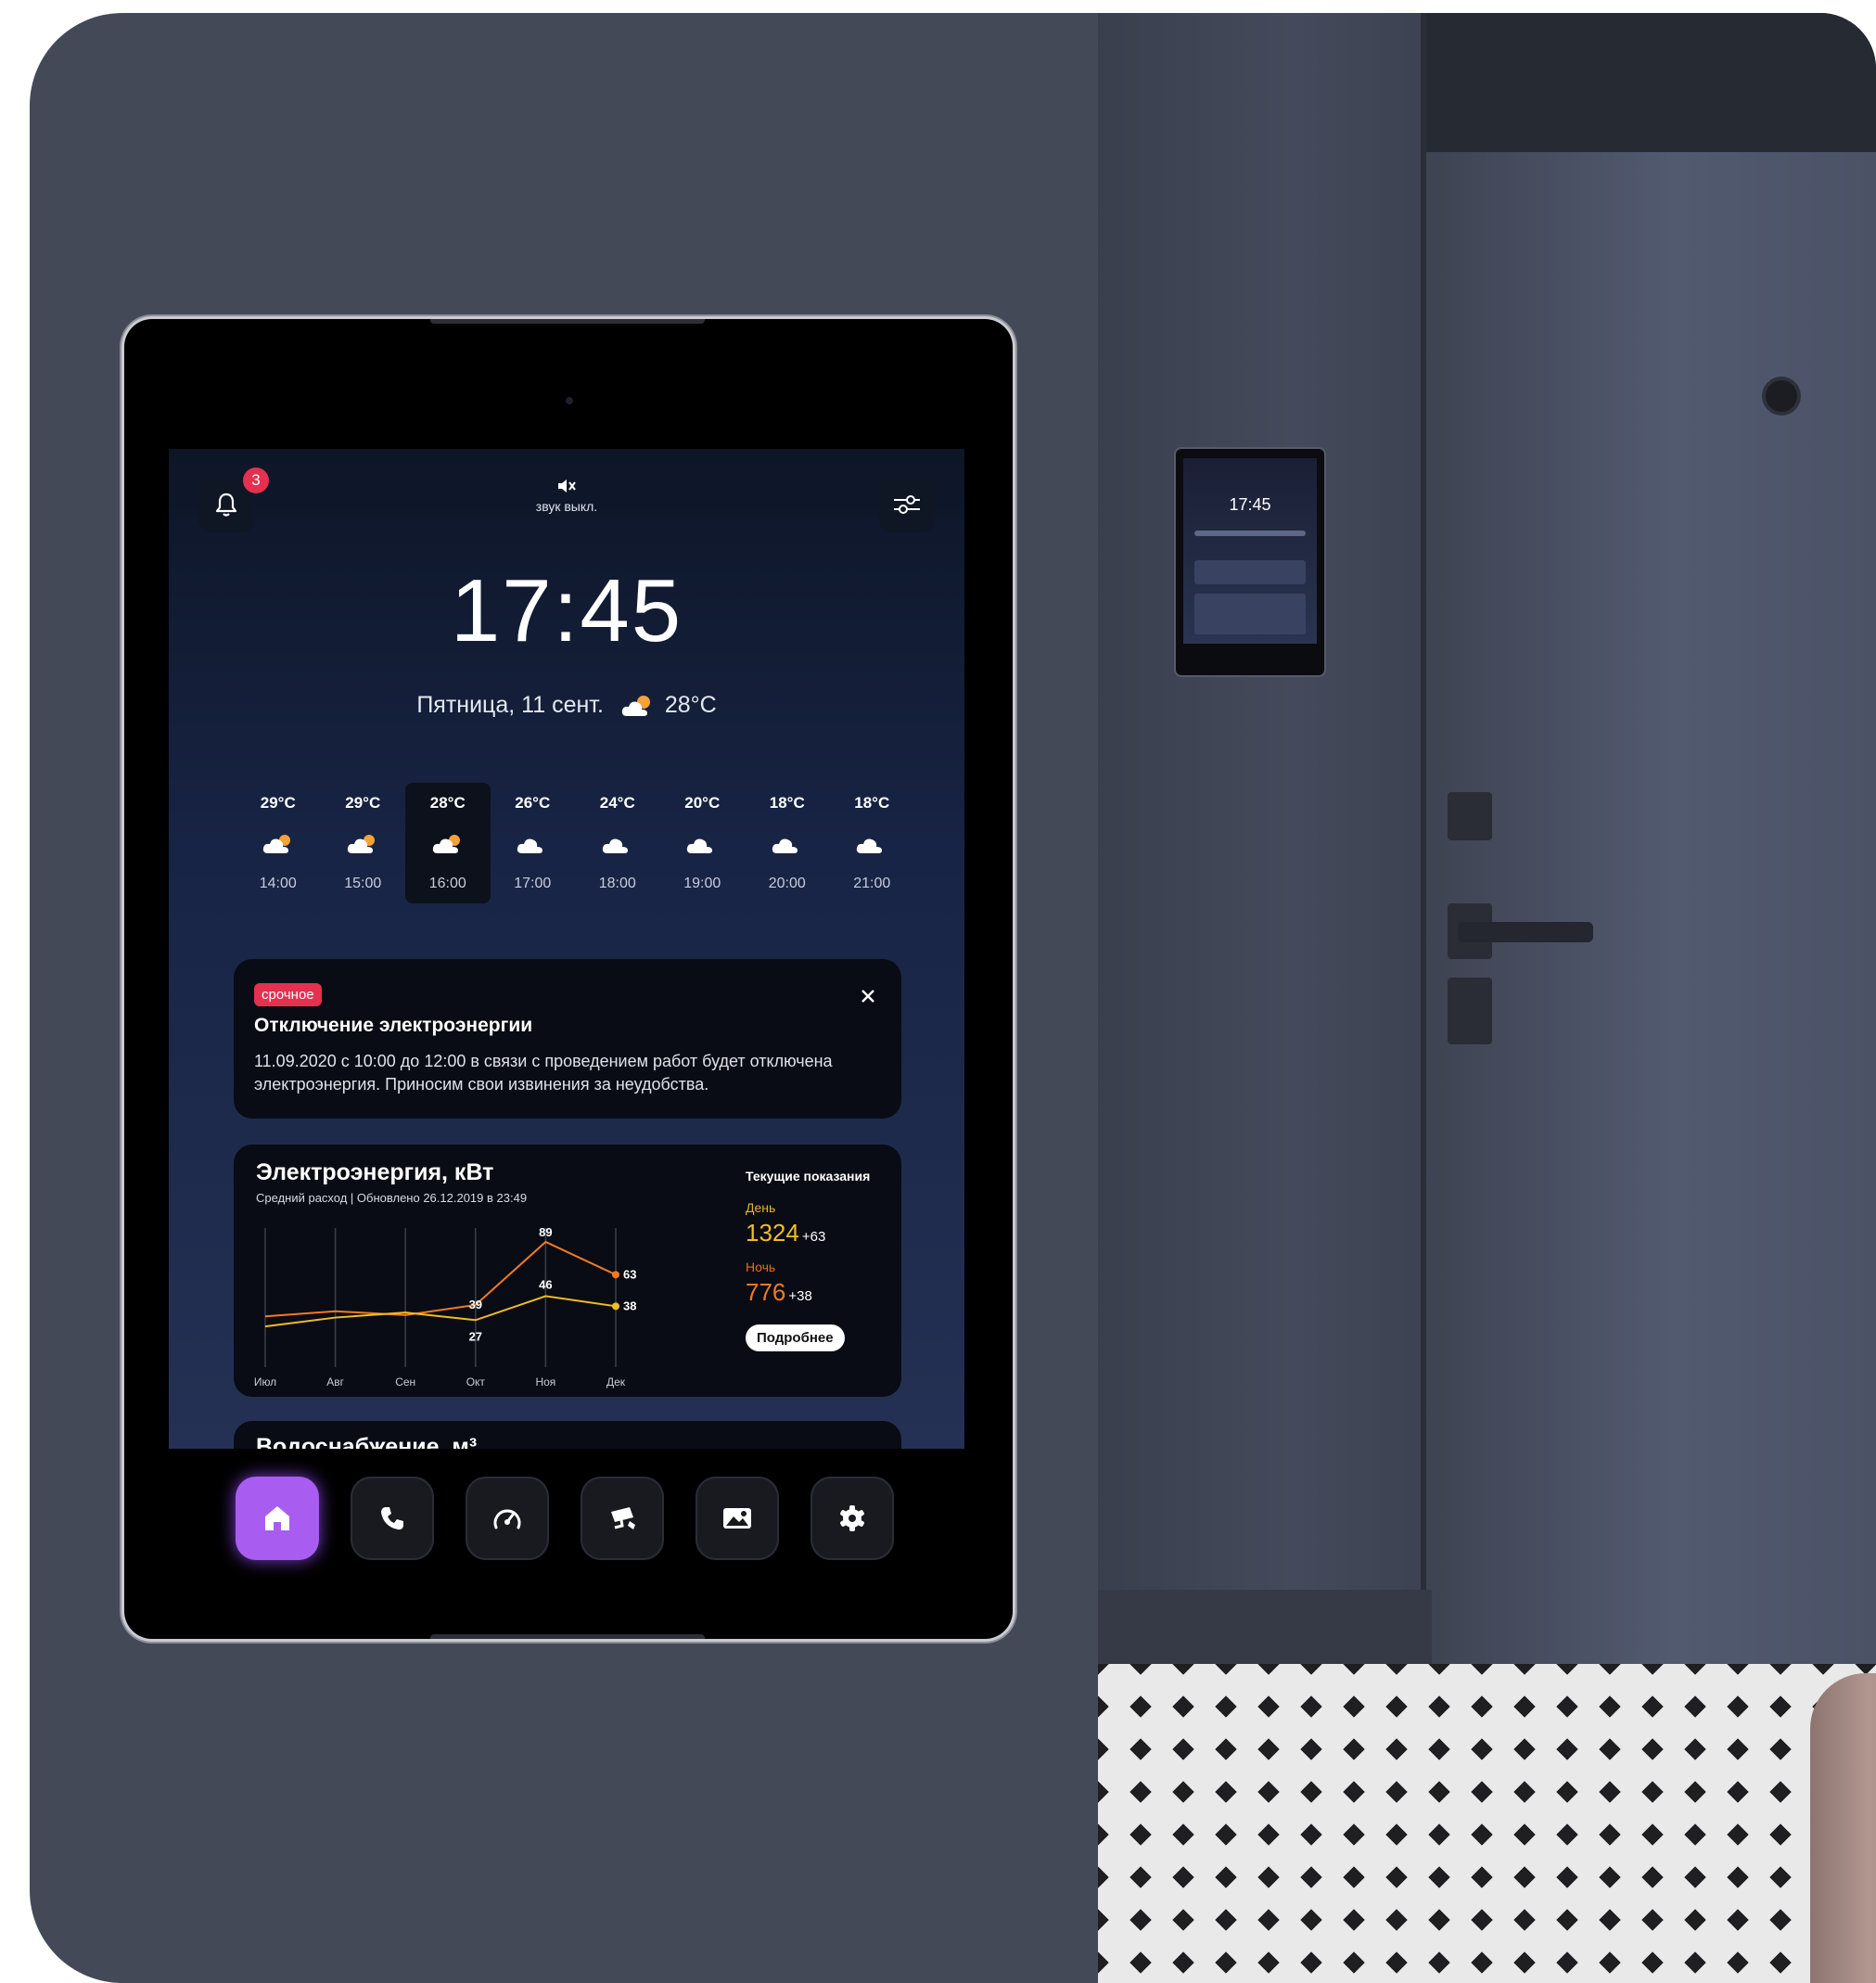 The height and width of the screenshot is (1983, 1876). I want to click on forecast-temp: 28°C, so click(448, 803).